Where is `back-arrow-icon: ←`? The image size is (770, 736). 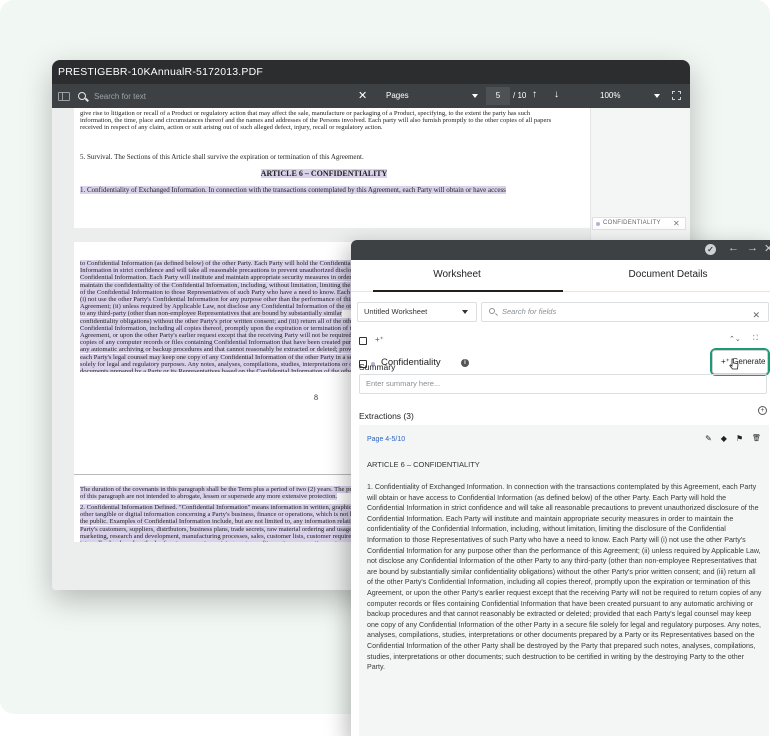
back-arrow-icon: ← is located at coordinates (733, 248).